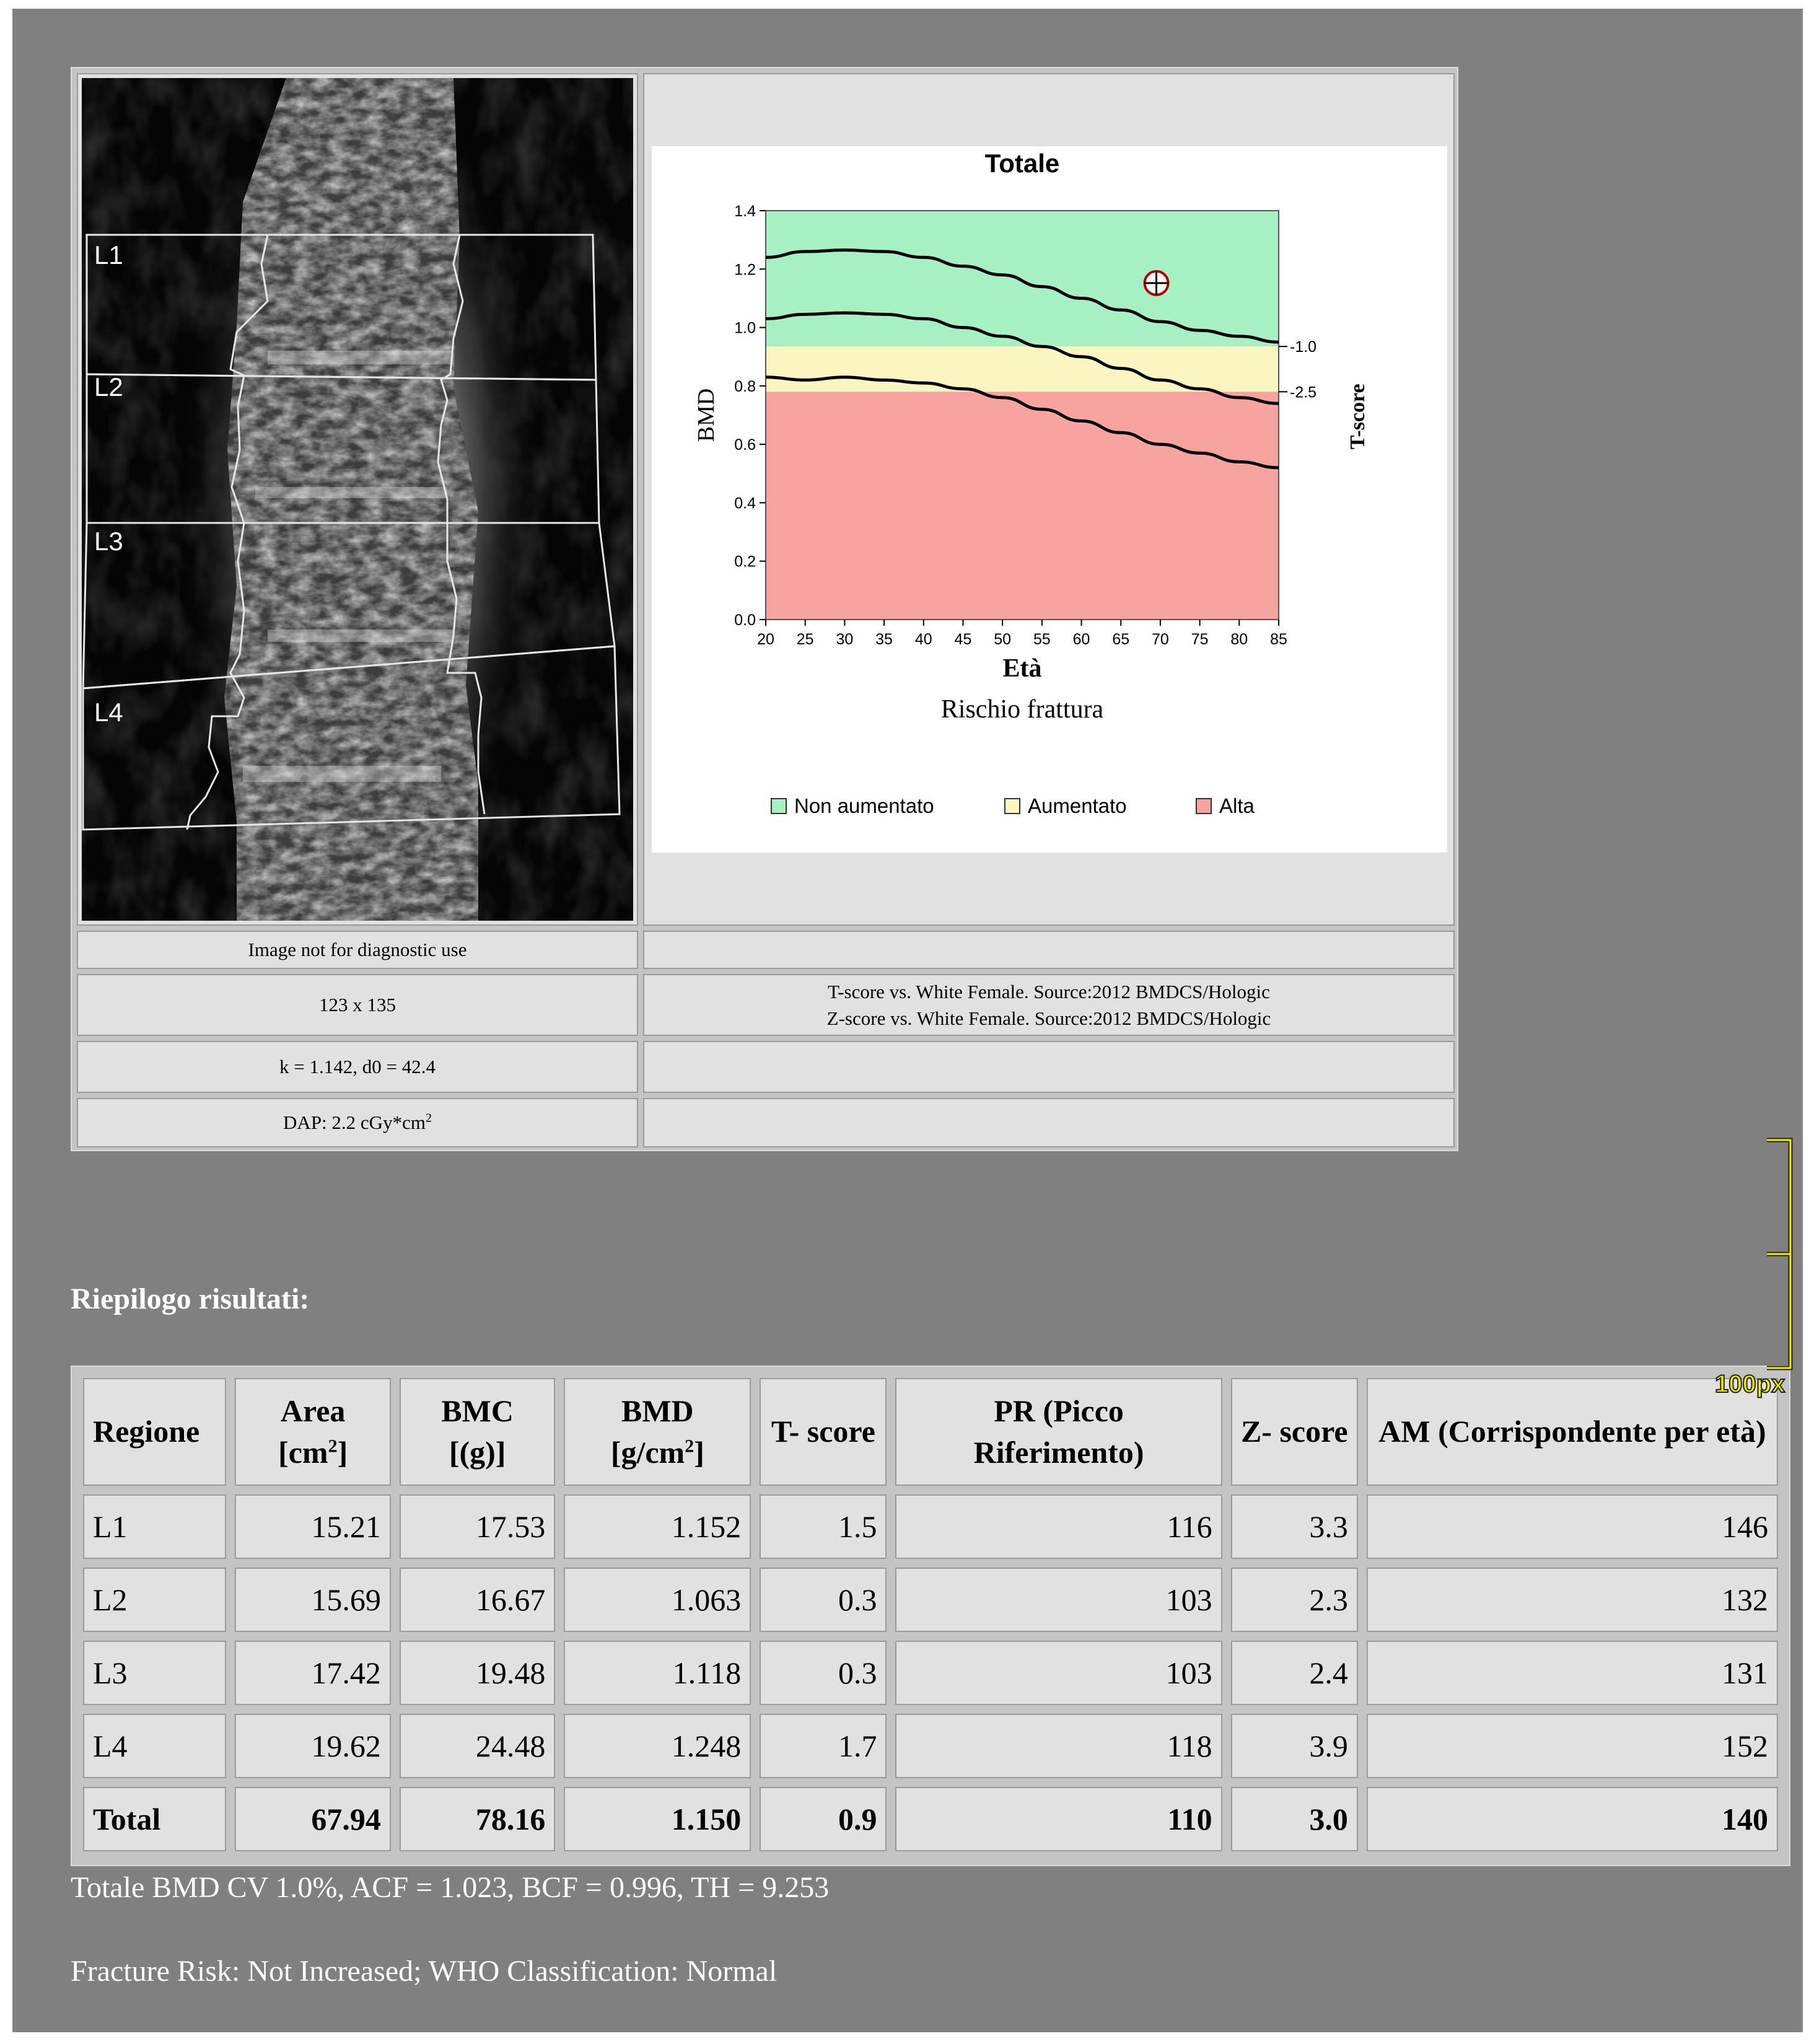 Image resolution: width=1809 pixels, height=2044 pixels. What do you see at coordinates (478, 1526) in the screenshot?
I see `value-cell: 17.53` at bounding box center [478, 1526].